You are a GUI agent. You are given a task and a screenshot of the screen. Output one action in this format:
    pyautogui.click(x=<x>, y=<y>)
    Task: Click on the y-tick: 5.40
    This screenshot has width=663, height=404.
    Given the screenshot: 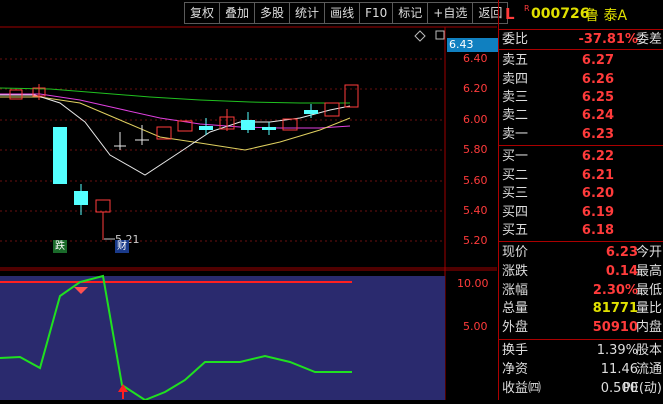 What is the action you would take?
    pyautogui.click(x=475, y=210)
    